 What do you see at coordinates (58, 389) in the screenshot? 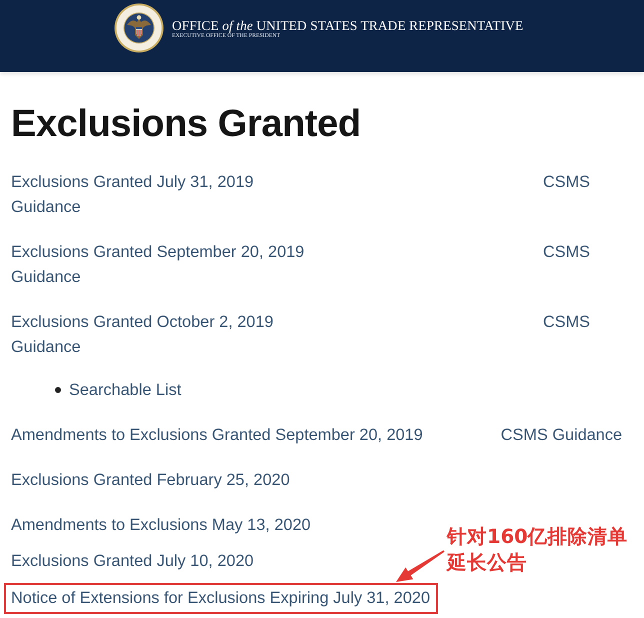
I see `bullet-icon` at bounding box center [58, 389].